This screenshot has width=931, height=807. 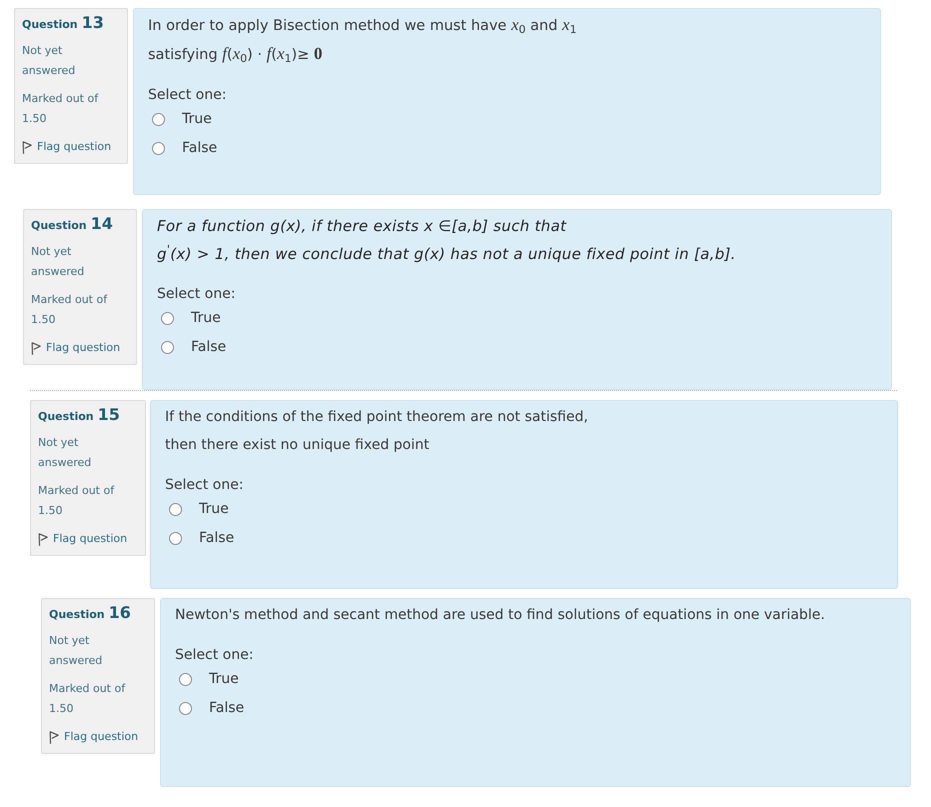 What do you see at coordinates (500, 615) in the screenshot?
I see `question-text: Newton's method and secant method are used to find solutions of equations in one variable.` at bounding box center [500, 615].